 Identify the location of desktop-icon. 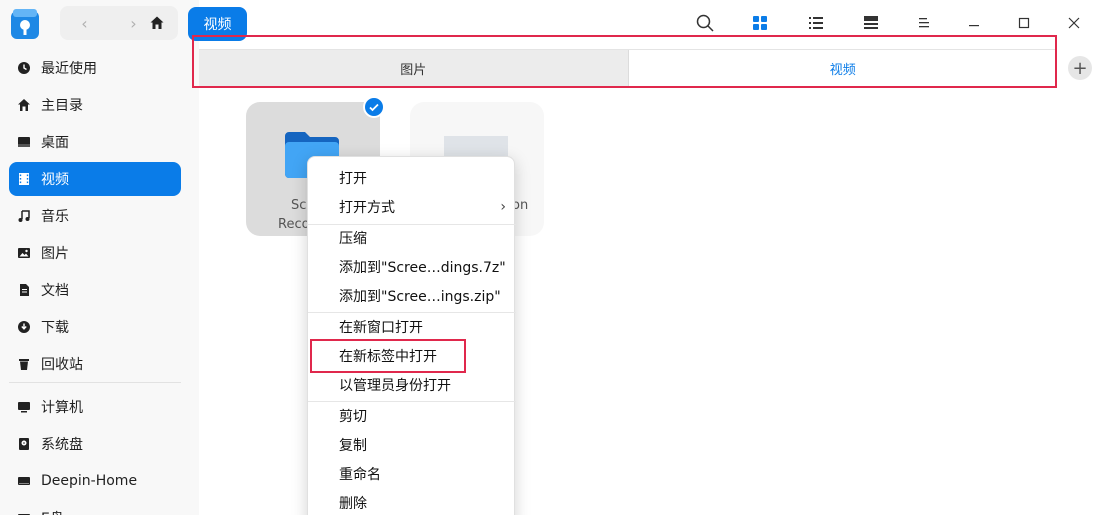
(24, 142).